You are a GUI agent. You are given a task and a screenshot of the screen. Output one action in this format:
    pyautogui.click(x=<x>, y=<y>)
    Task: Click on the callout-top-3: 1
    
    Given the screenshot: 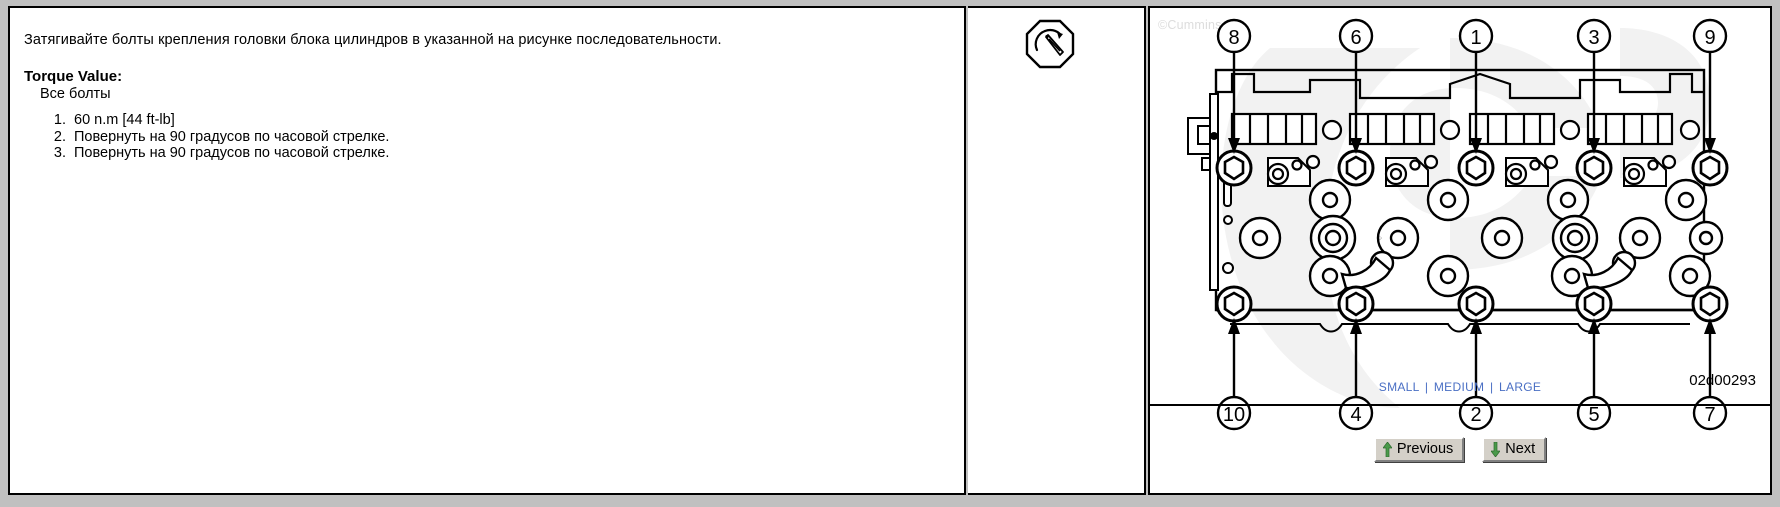 What is the action you would take?
    pyautogui.click(x=1475, y=38)
    